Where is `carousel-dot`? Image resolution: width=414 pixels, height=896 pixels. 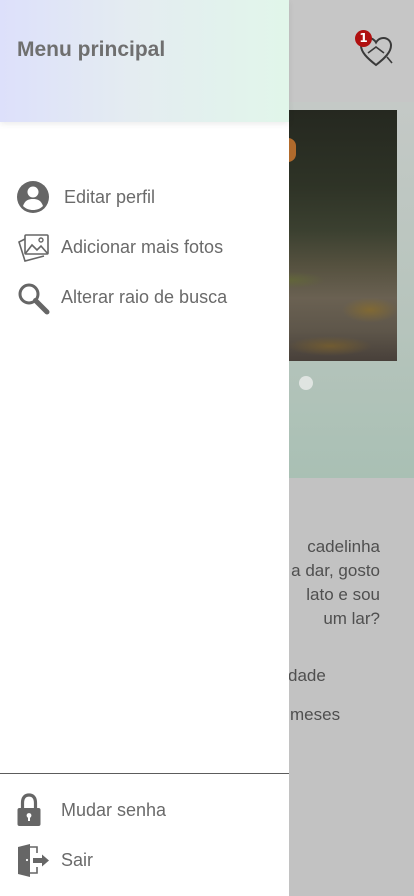
carousel-dot is located at coordinates (306, 383).